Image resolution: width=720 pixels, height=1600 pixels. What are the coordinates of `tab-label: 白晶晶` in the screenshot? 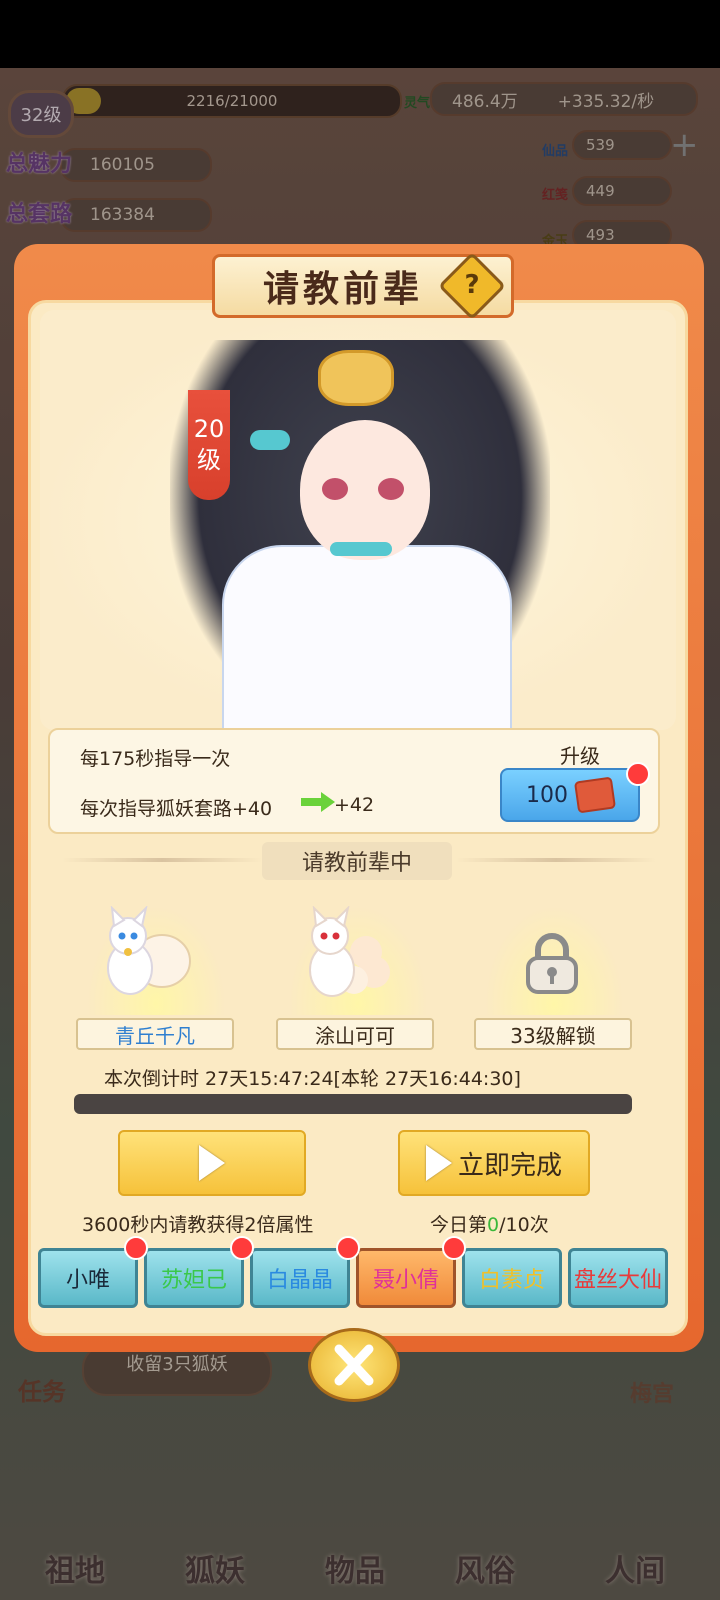 It's located at (299, 1280).